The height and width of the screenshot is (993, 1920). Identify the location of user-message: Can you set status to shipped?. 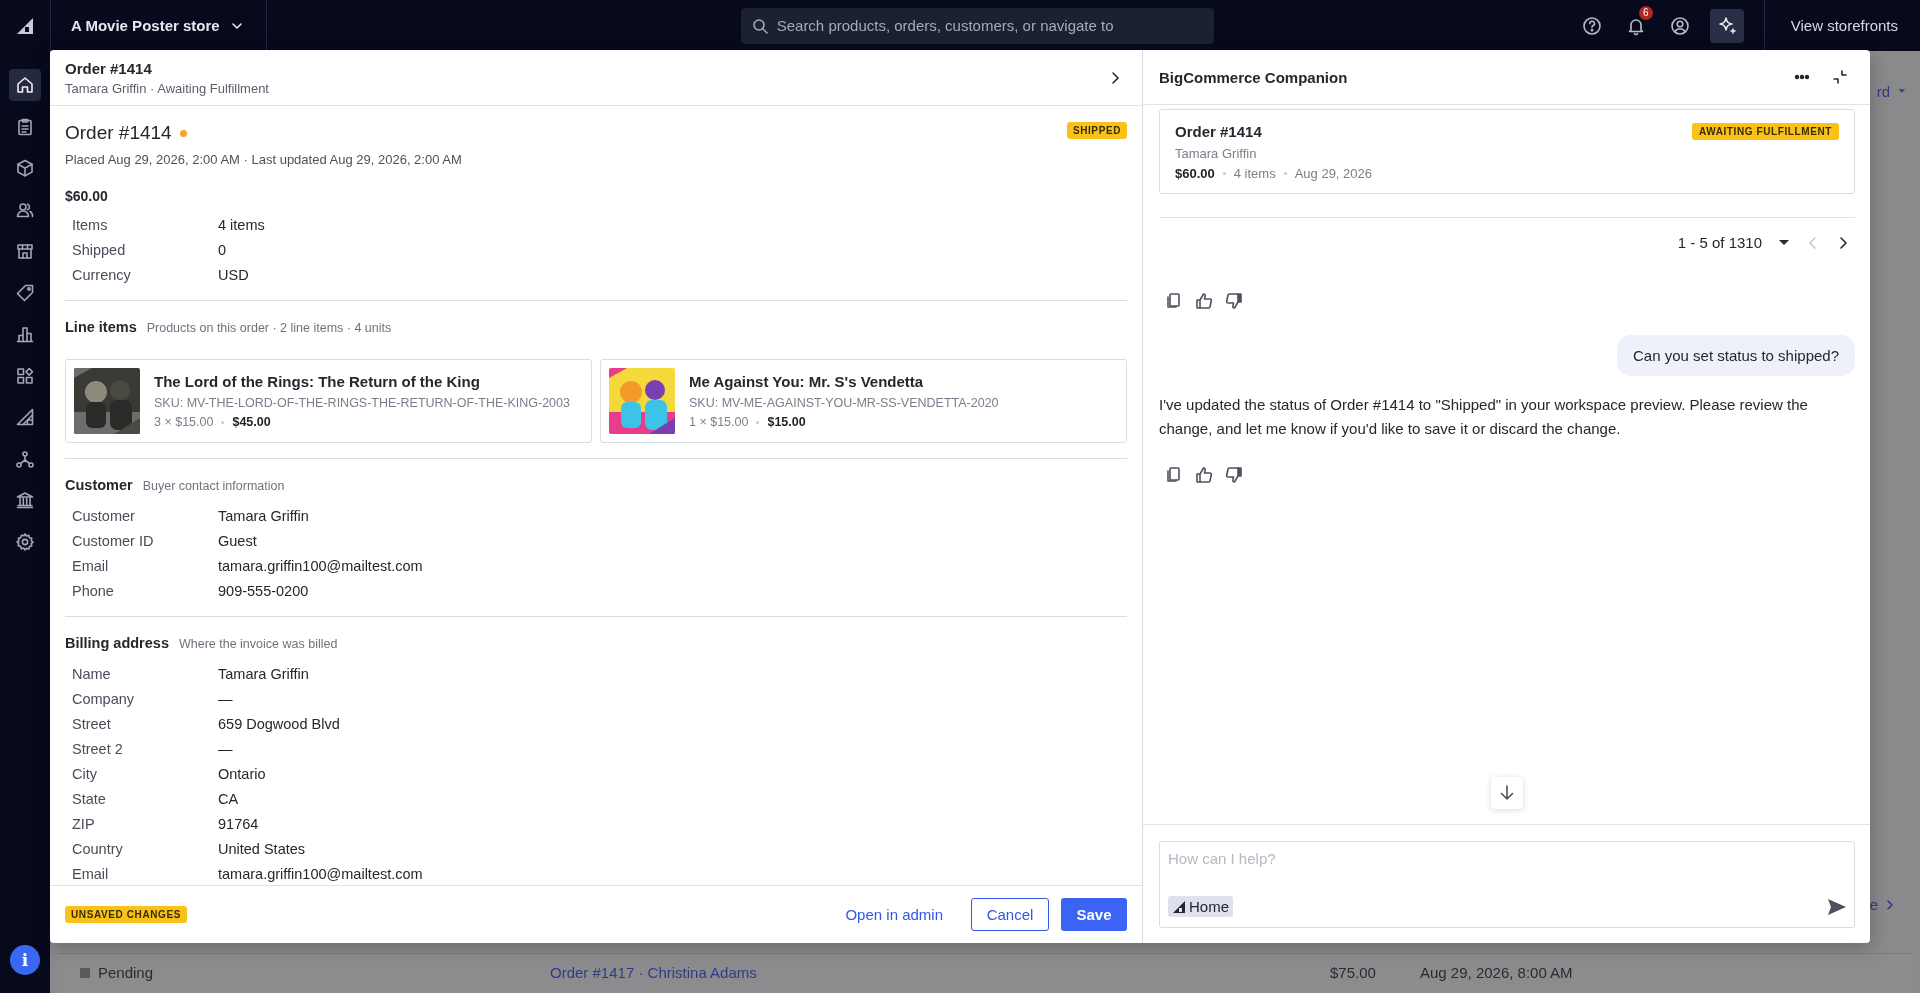
(1736, 355).